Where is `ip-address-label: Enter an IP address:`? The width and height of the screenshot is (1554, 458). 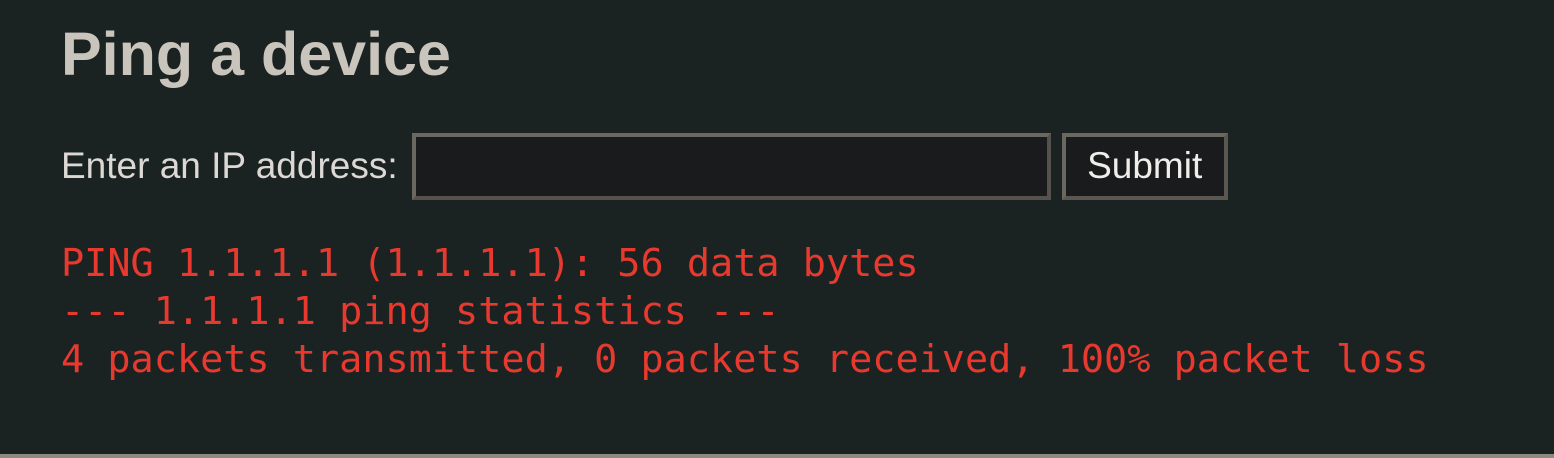
ip-address-label: Enter an IP address: is located at coordinates (229, 165).